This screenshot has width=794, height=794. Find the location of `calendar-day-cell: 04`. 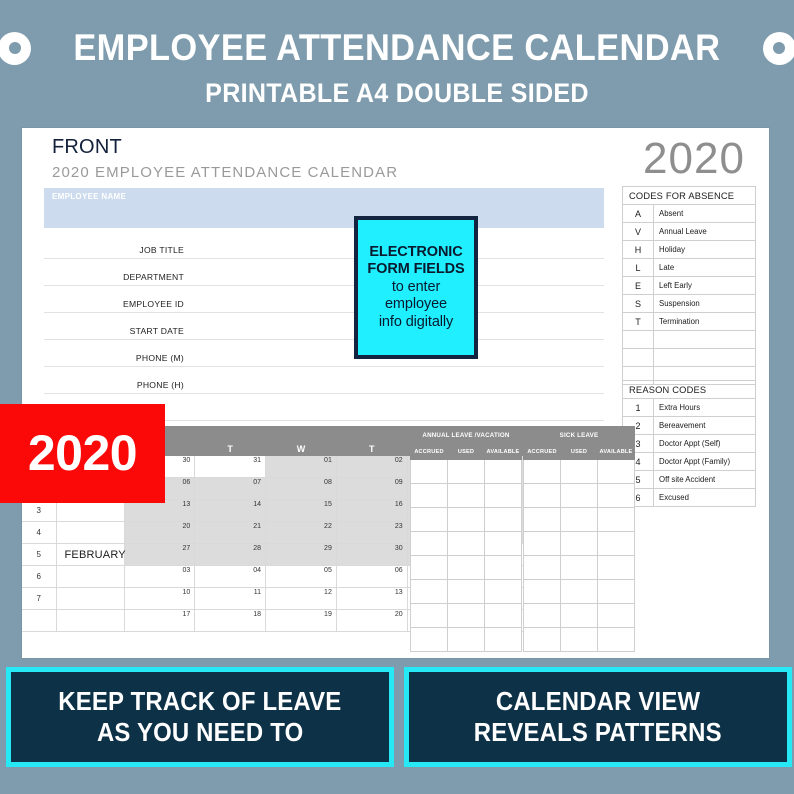

calendar-day-cell: 04 is located at coordinates (230, 576).